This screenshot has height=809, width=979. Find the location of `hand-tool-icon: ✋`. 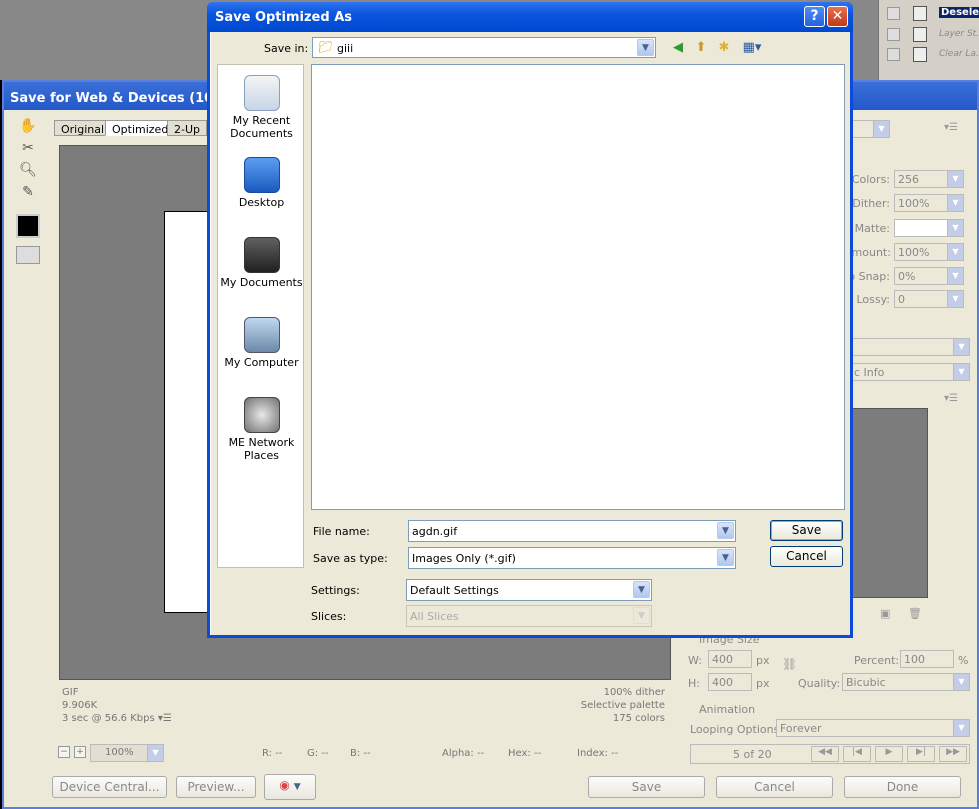

hand-tool-icon: ✋ is located at coordinates (28, 128).